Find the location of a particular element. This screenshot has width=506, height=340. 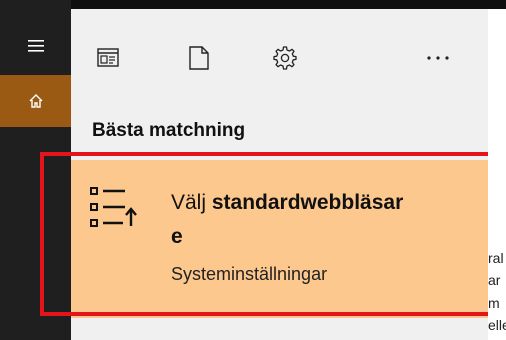

documents-filter-button is located at coordinates (108, 58).